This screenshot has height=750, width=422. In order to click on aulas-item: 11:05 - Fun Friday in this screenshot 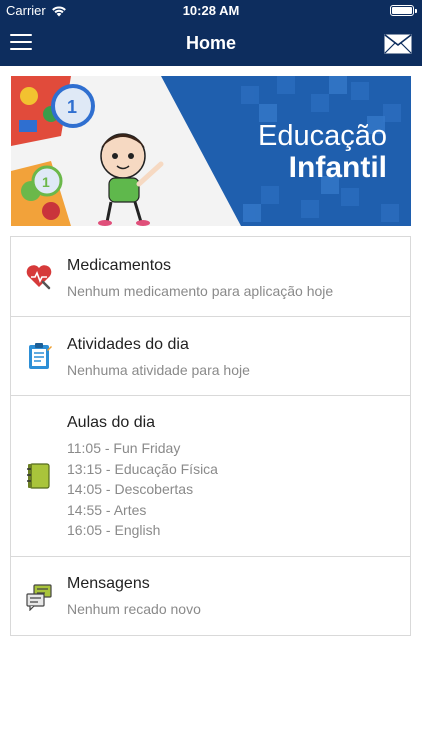, I will do `click(124, 448)`.